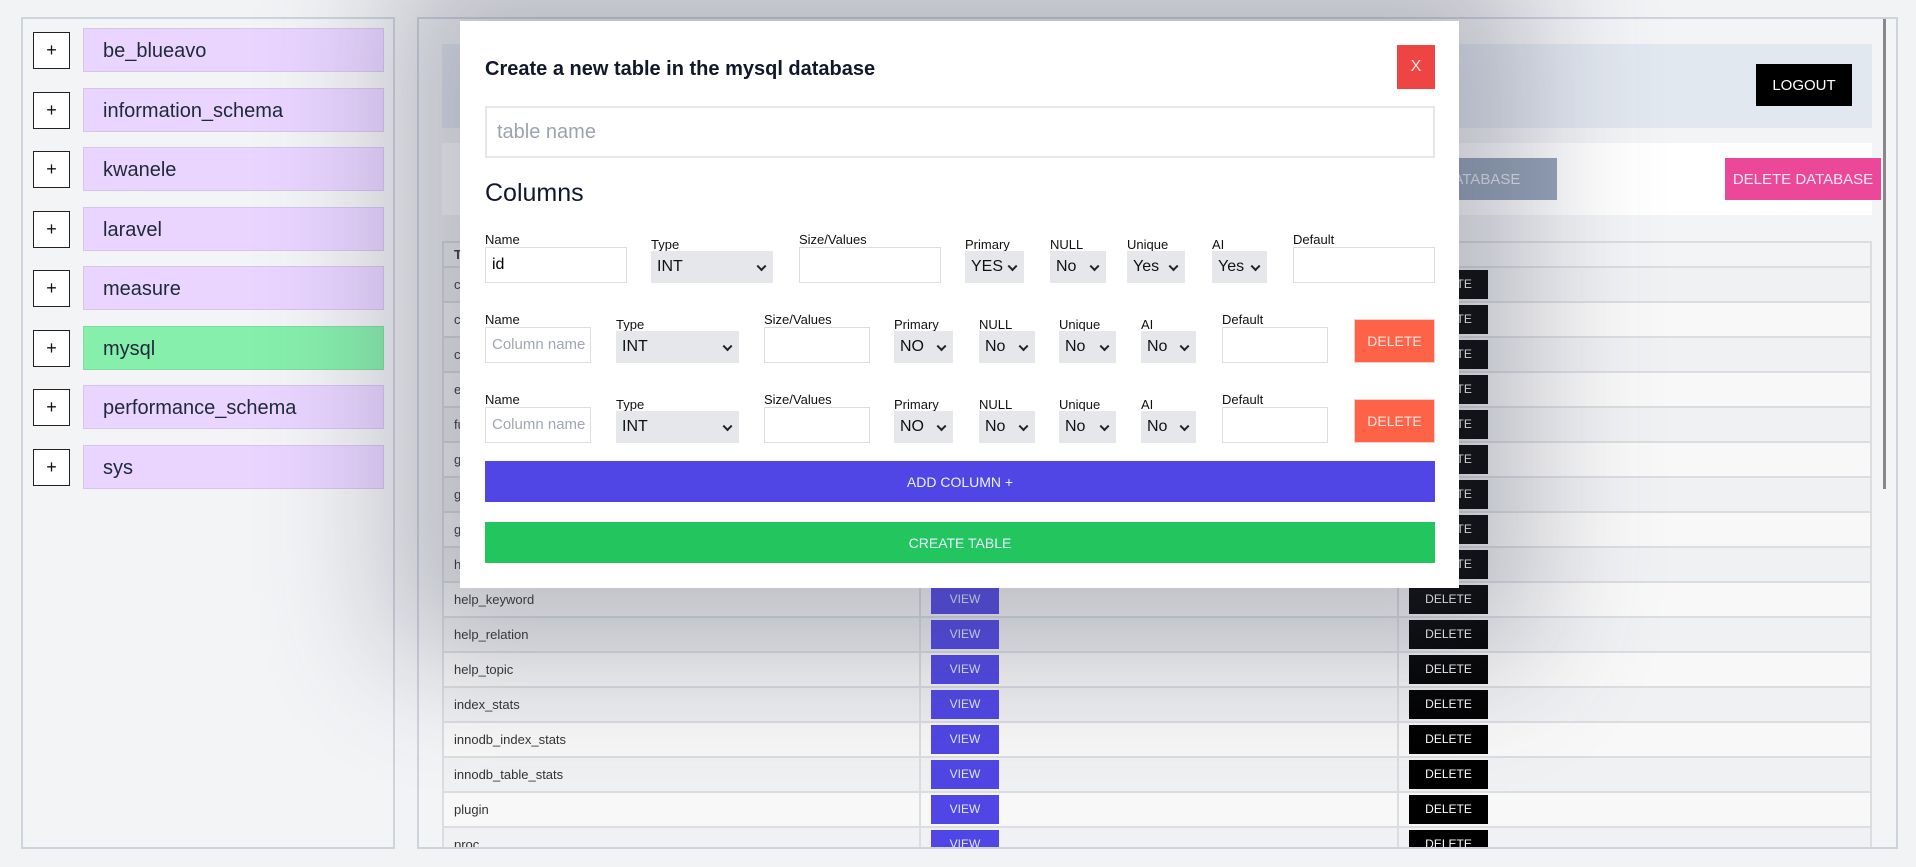  I want to click on database-link: laravel, so click(233, 228).